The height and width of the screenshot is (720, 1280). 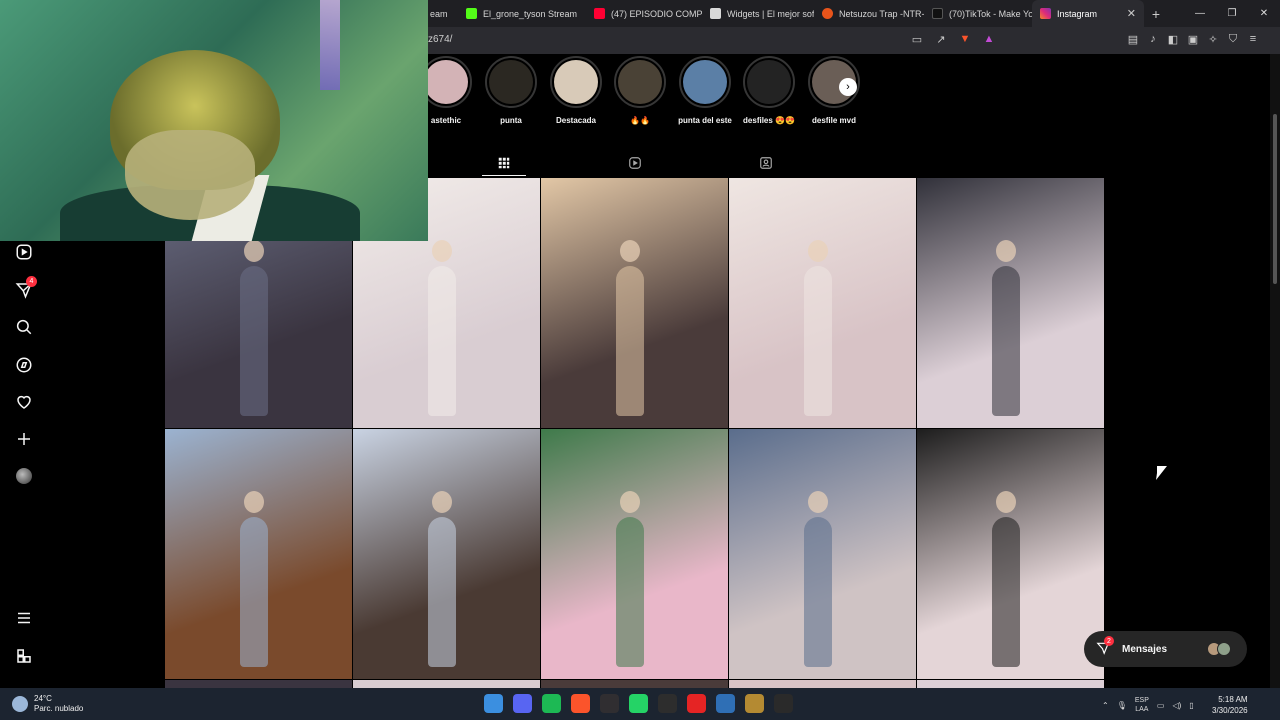 What do you see at coordinates (869, 13) in the screenshot?
I see `tab-crunchyroll: Netsuzou Trap -NTR-` at bounding box center [869, 13].